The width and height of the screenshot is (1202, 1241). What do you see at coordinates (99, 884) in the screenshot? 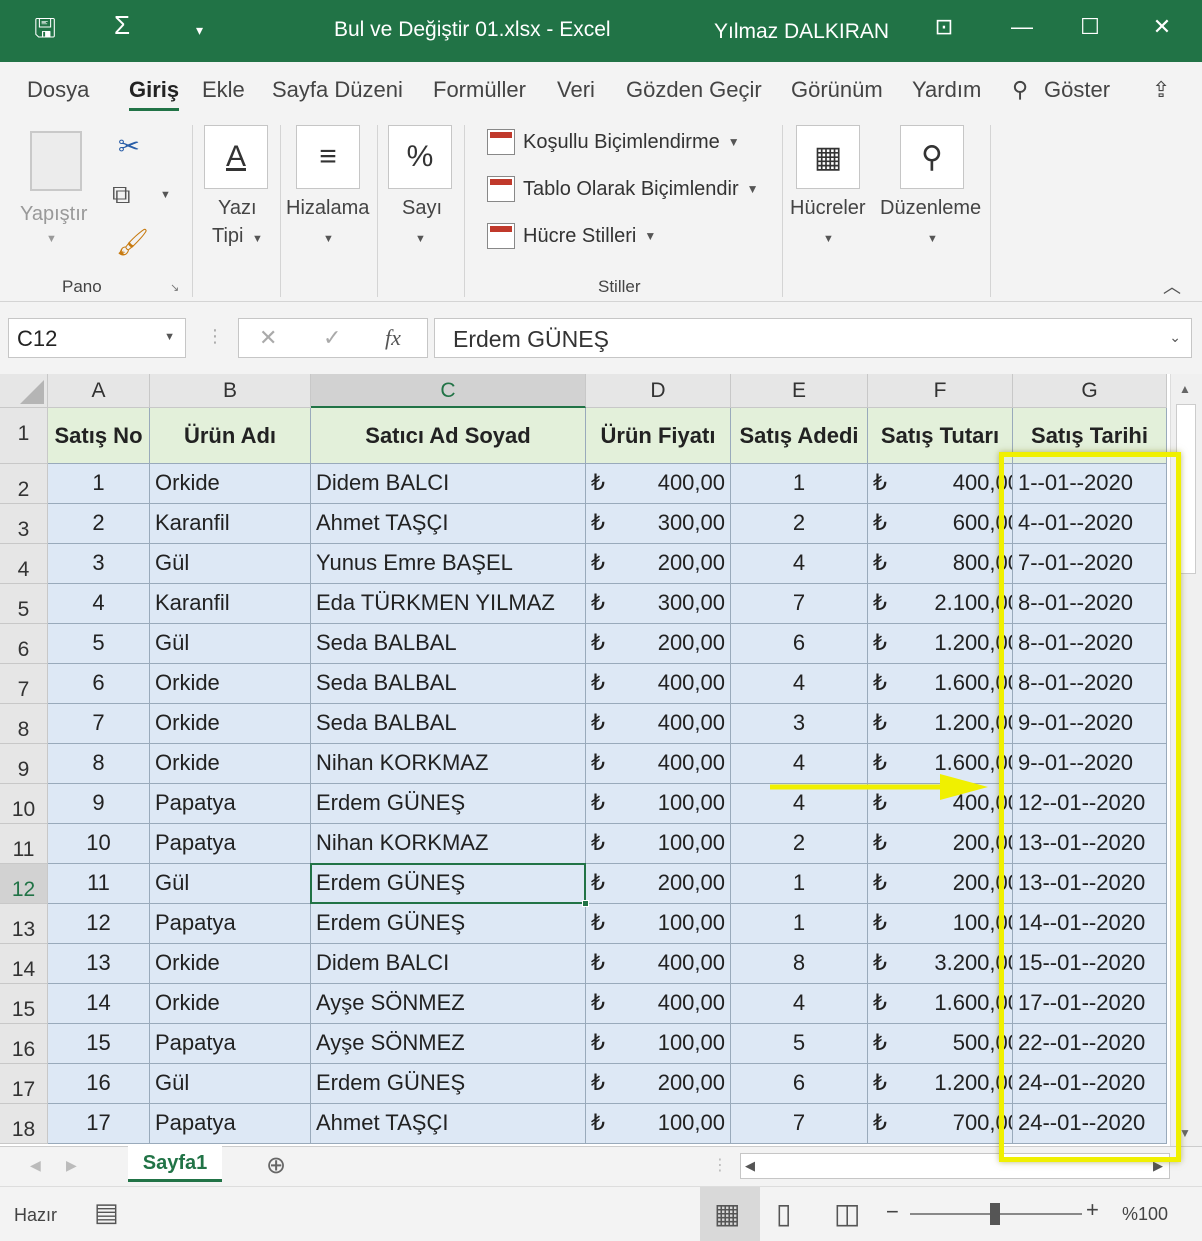
I see `data-cell: 11` at bounding box center [99, 884].